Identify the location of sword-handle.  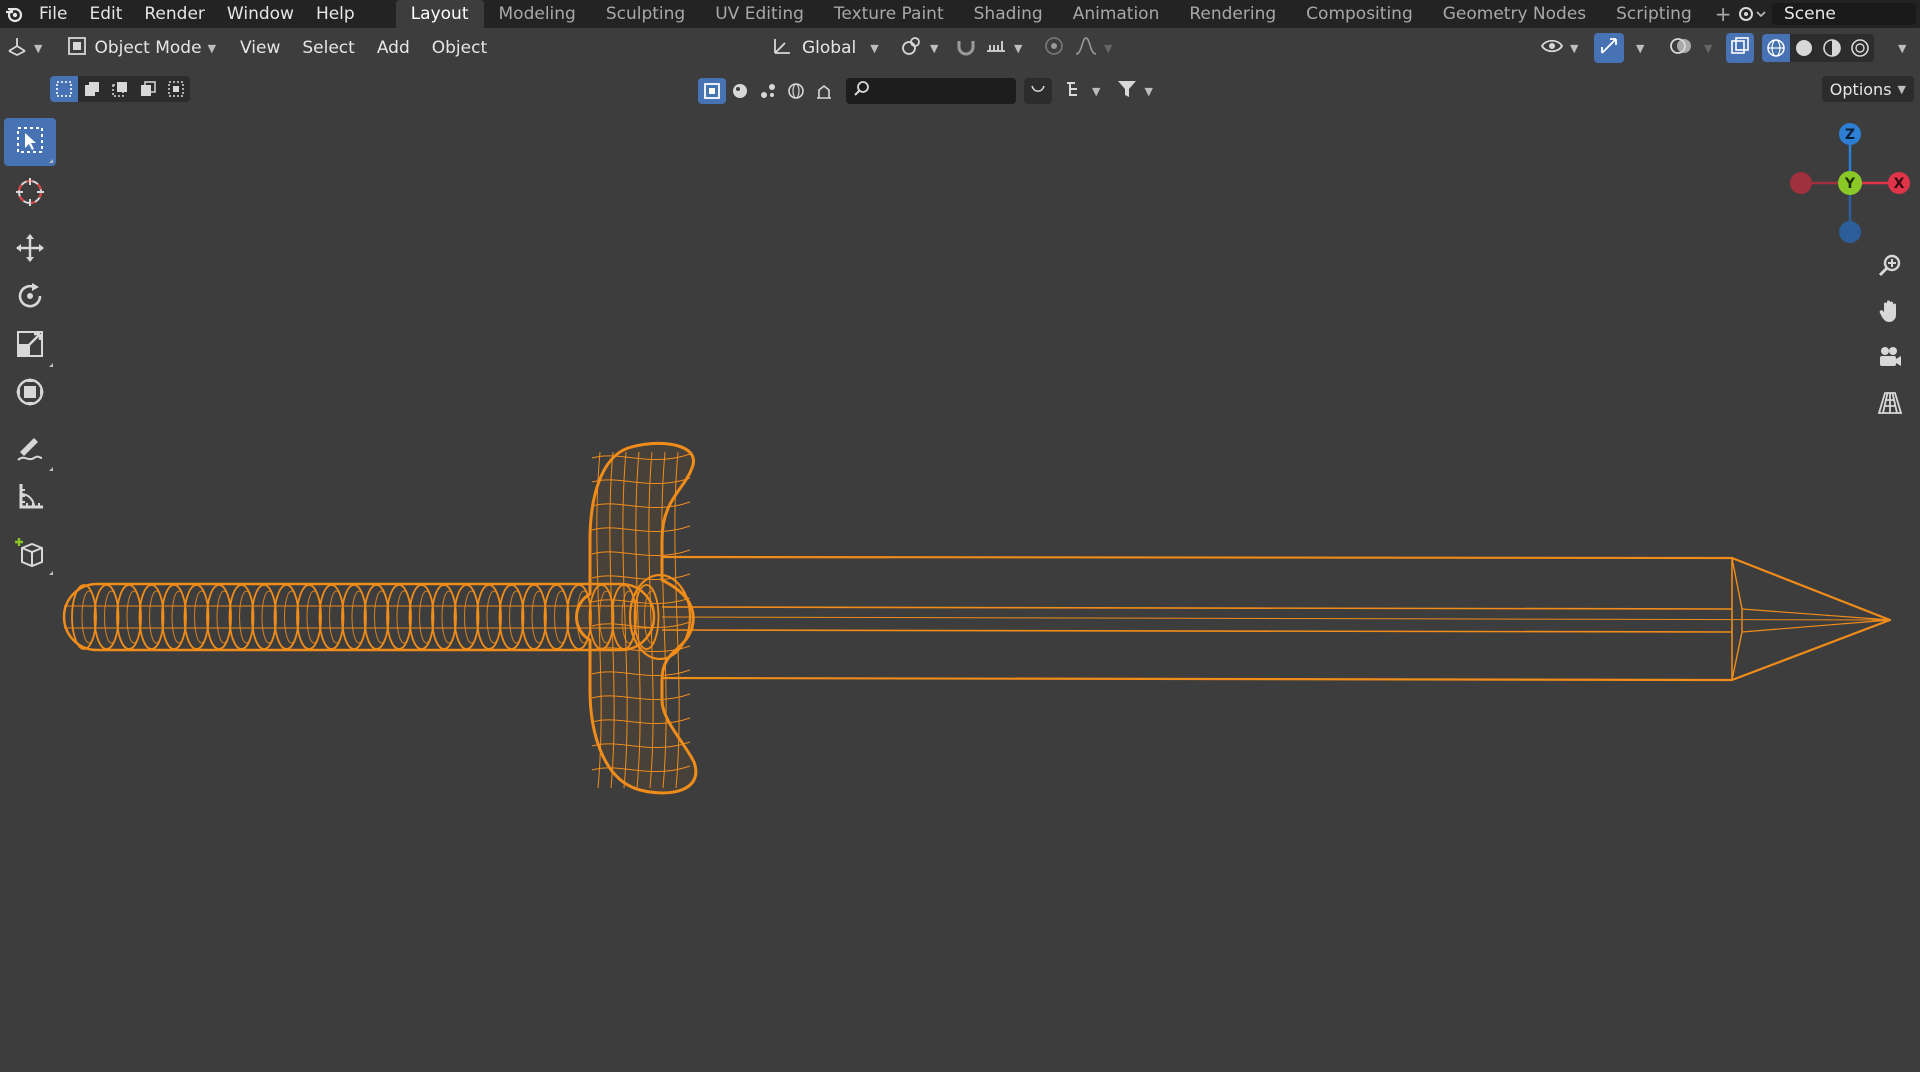
(361, 617).